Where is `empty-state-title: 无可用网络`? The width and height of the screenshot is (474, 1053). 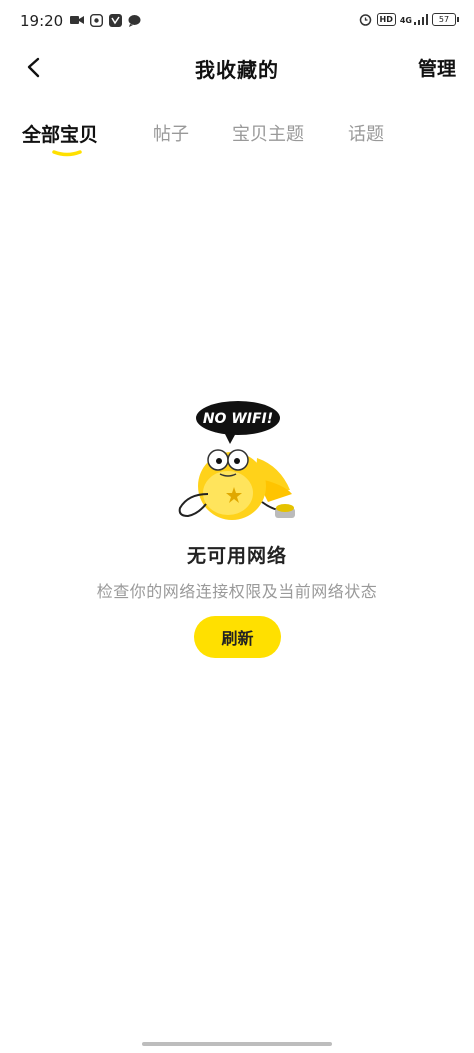 empty-state-title: 无可用网络 is located at coordinates (236, 556).